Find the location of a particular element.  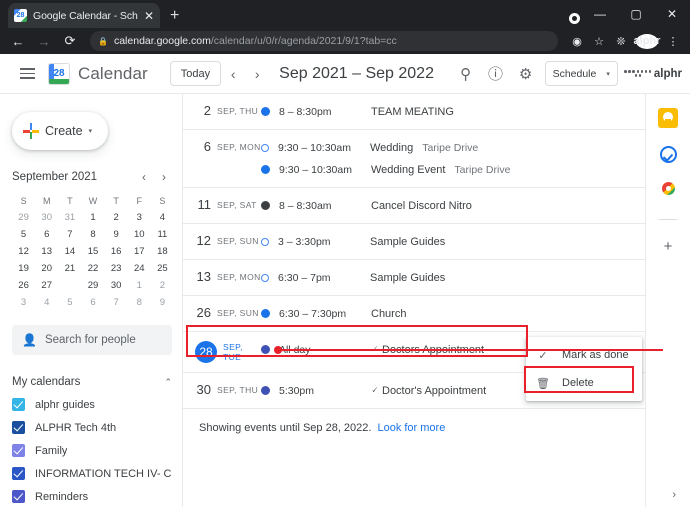

mini-calendar-day: 10 is located at coordinates (139, 234).